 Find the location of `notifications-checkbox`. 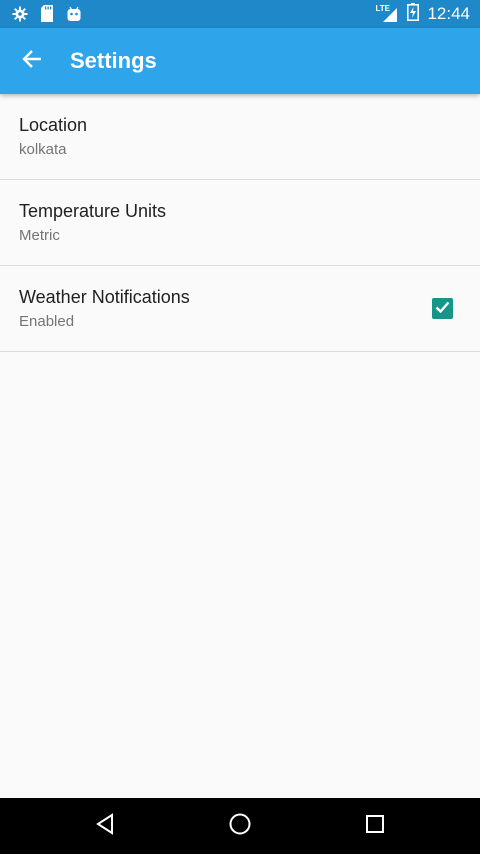

notifications-checkbox is located at coordinates (442, 308).